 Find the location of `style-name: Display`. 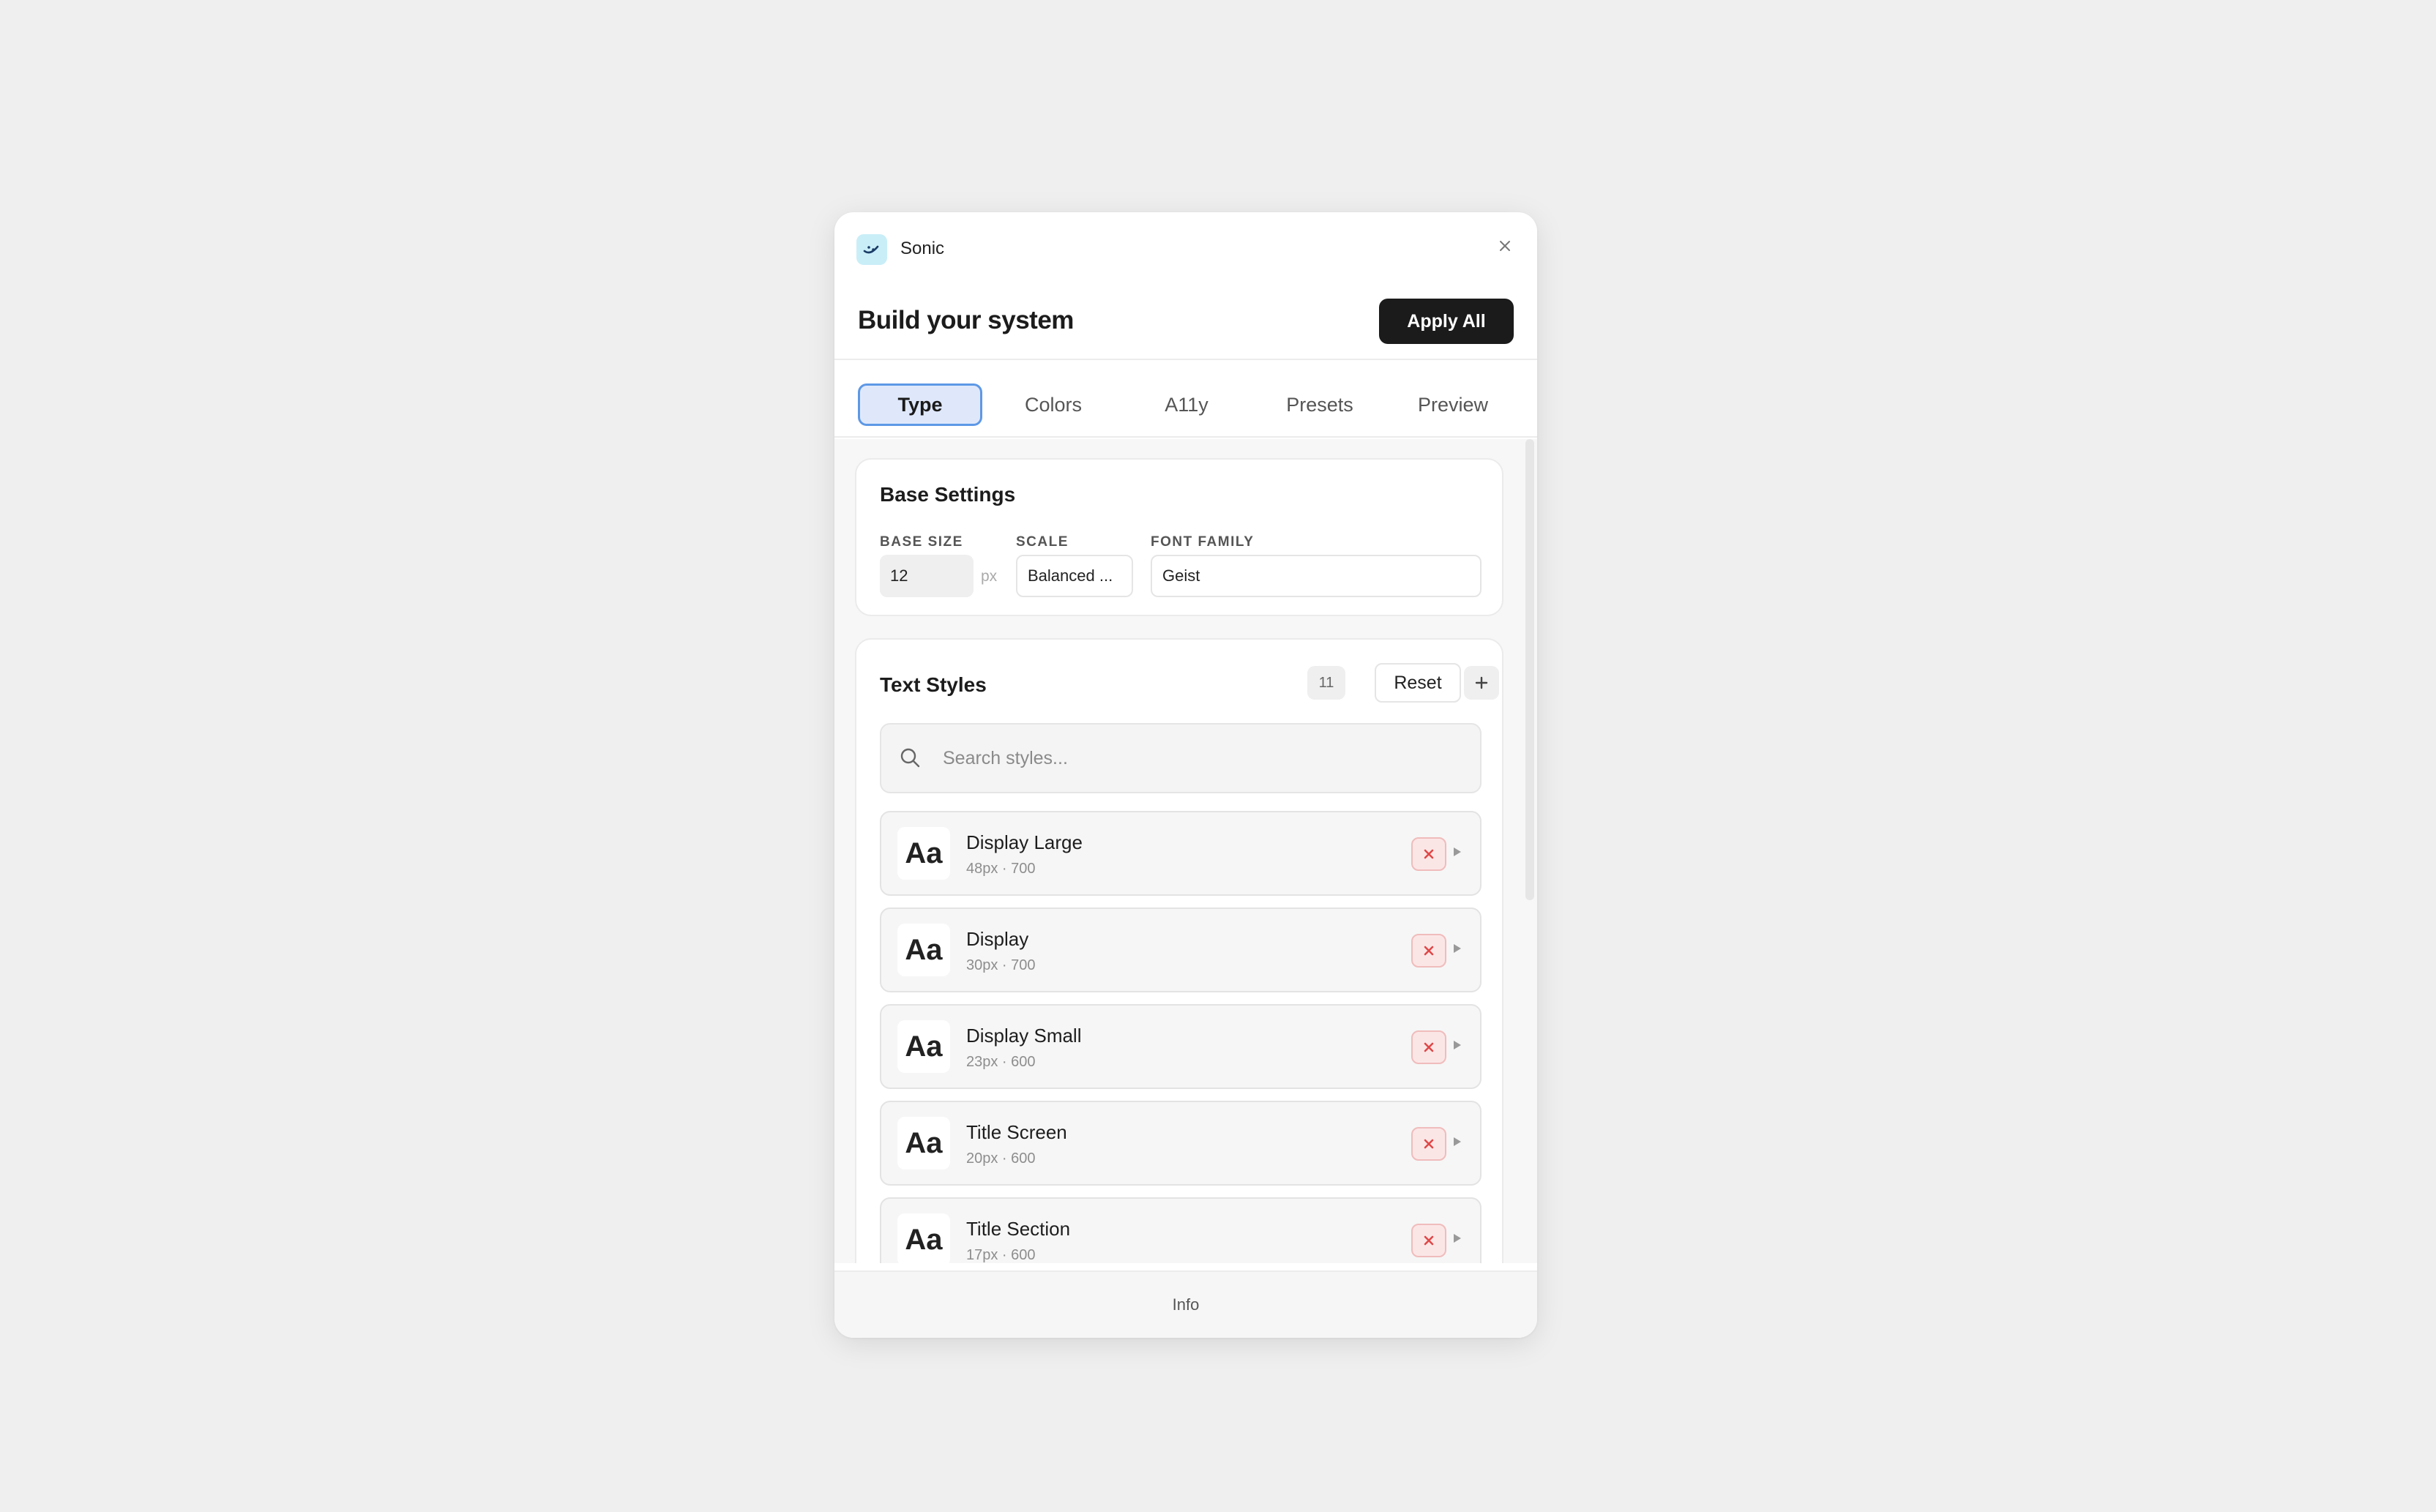

style-name: Display is located at coordinates (998, 939).